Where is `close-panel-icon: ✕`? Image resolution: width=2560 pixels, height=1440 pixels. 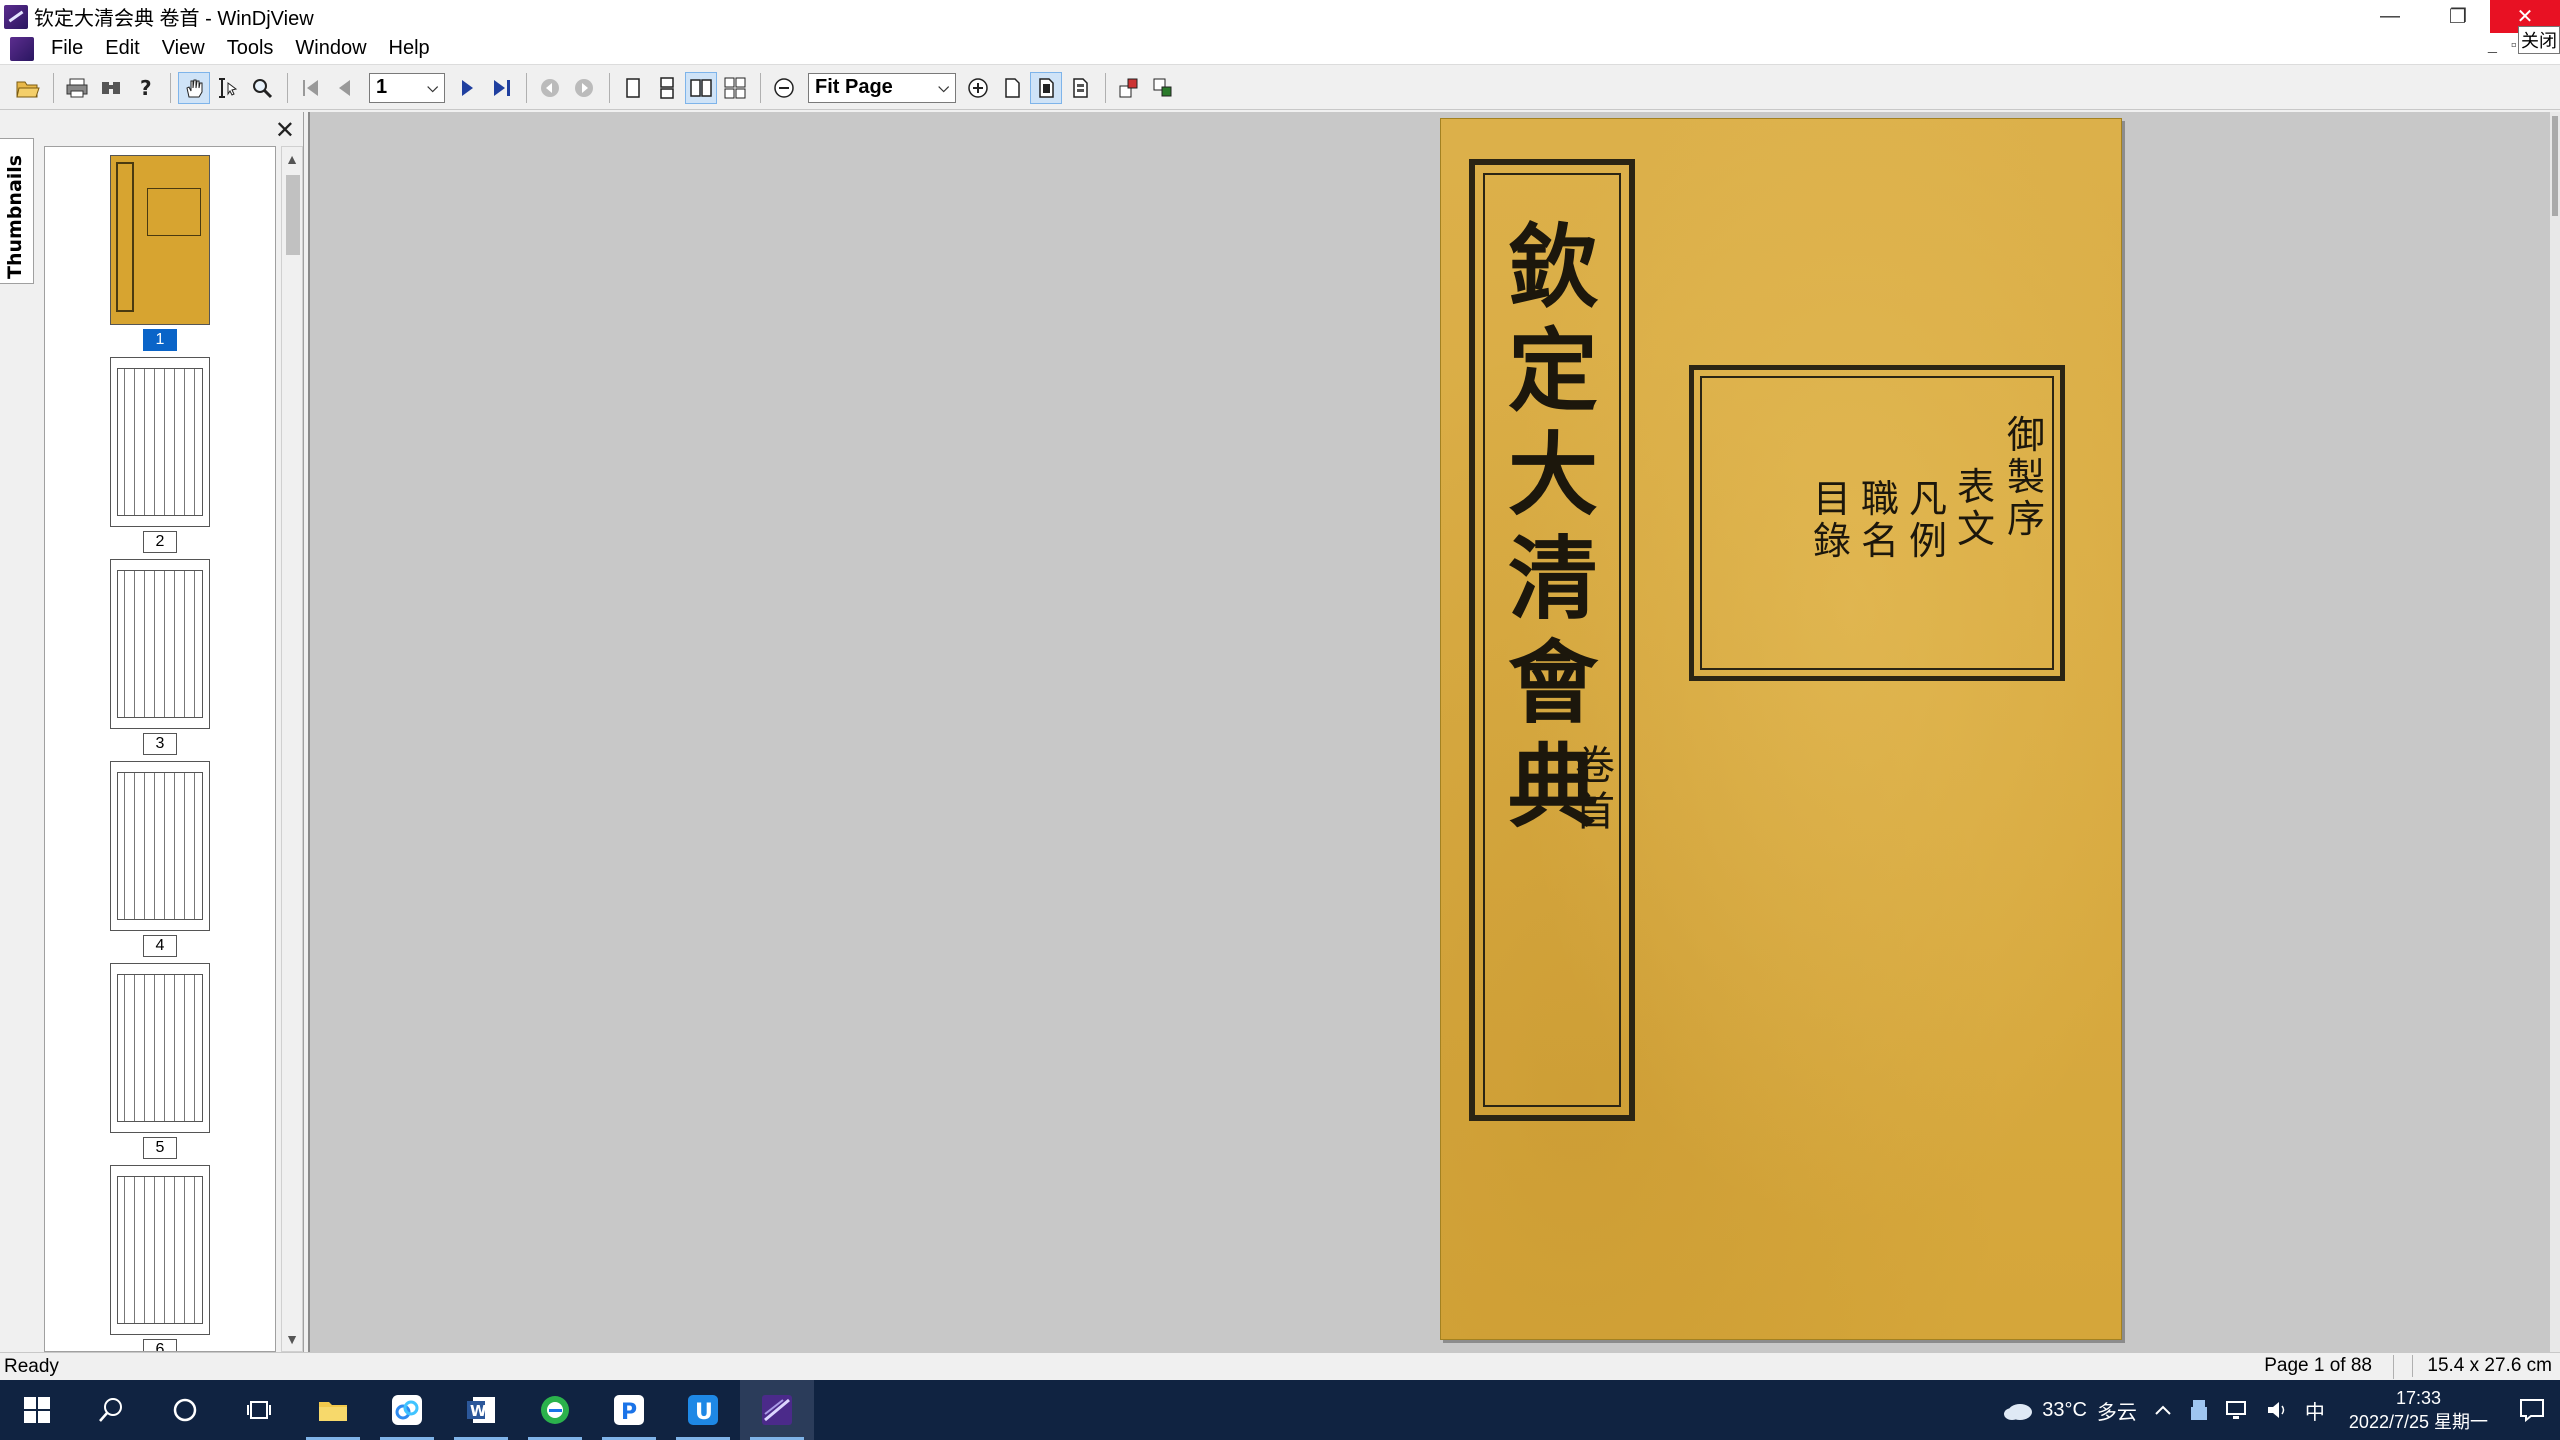 close-panel-icon: ✕ is located at coordinates (285, 130).